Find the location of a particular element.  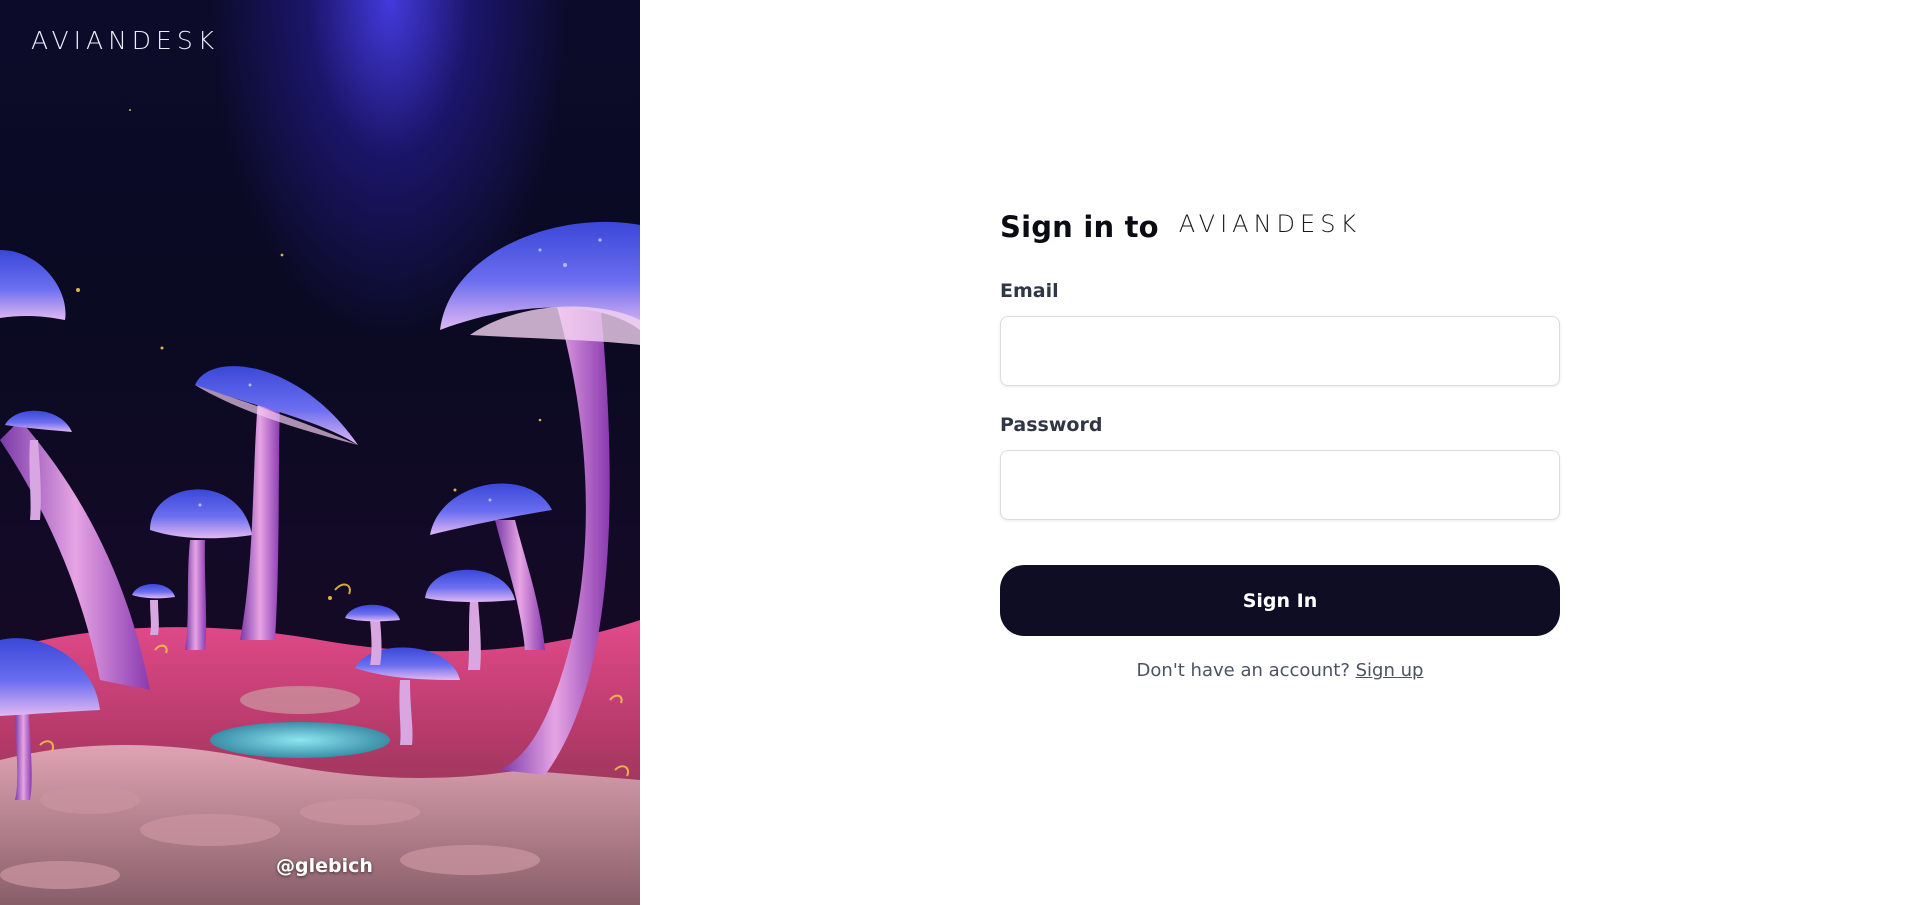

title-row: Sign in to AVIANDESK is located at coordinates (1280, 227).